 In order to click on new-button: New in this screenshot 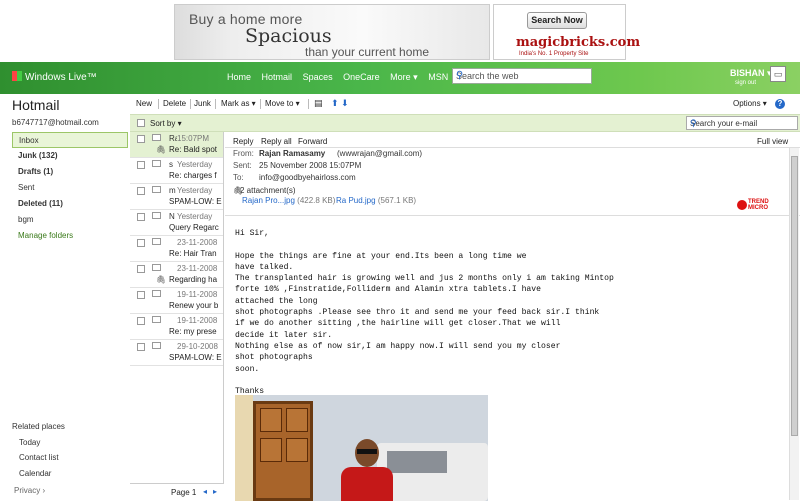, I will do `click(144, 103)`.